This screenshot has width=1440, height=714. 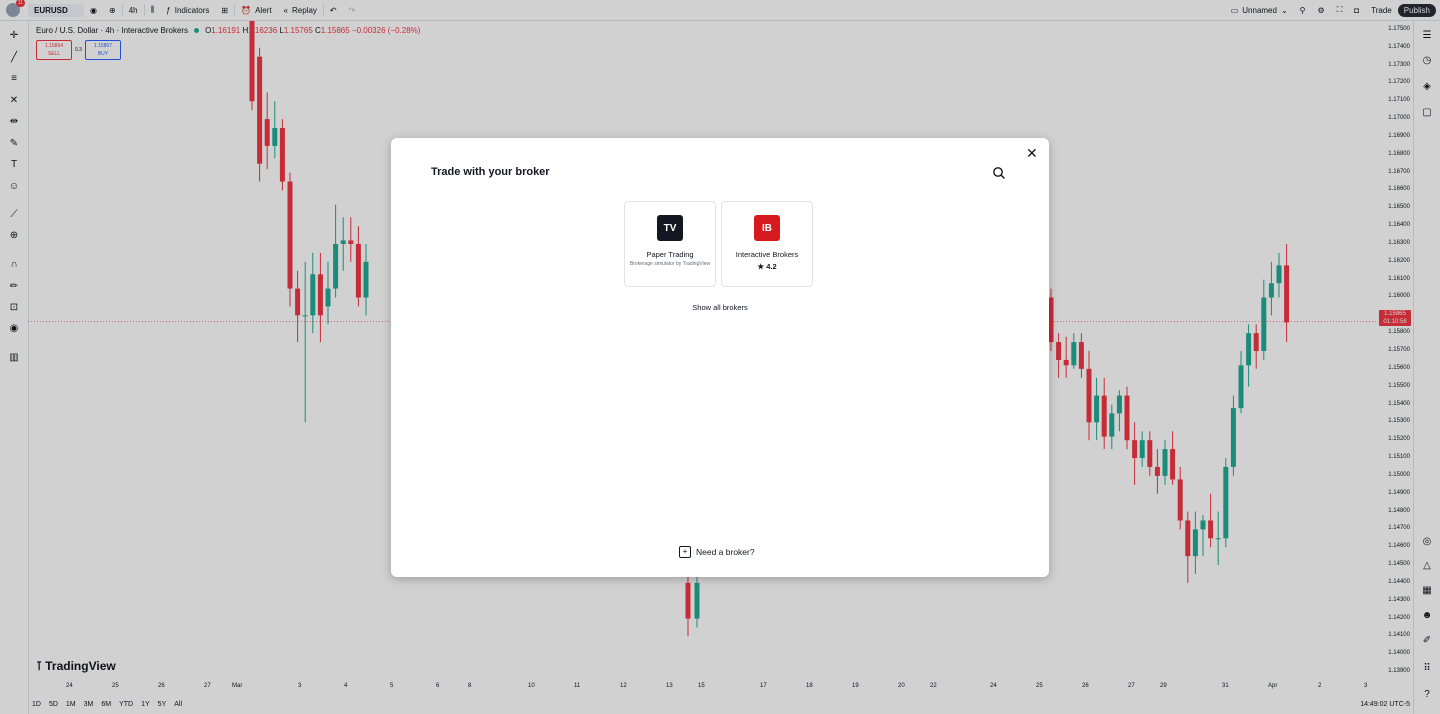 I want to click on broker-rating: ★ 4.2, so click(x=767, y=266).